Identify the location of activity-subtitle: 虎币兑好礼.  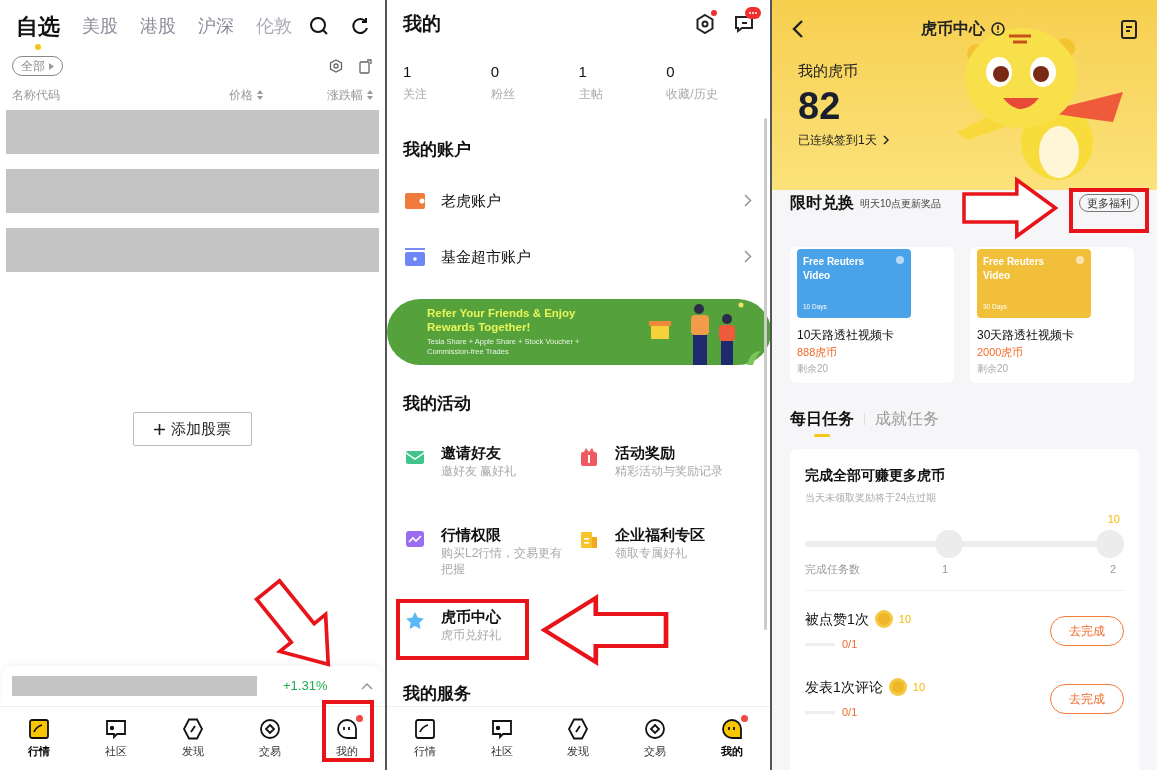
(471, 634).